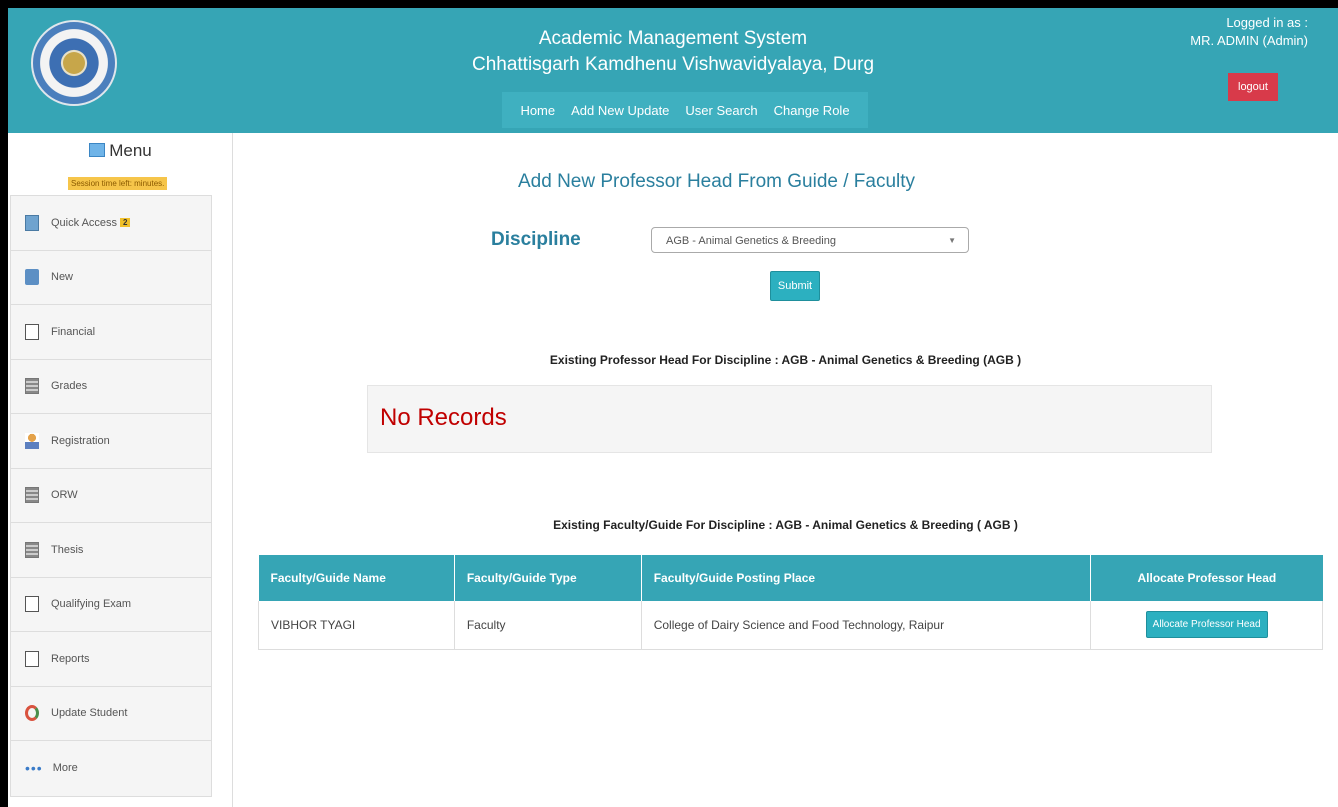 Image resolution: width=1338 pixels, height=807 pixels. What do you see at coordinates (952, 240) in the screenshot?
I see `dropdown-arrow-icon: ▼` at bounding box center [952, 240].